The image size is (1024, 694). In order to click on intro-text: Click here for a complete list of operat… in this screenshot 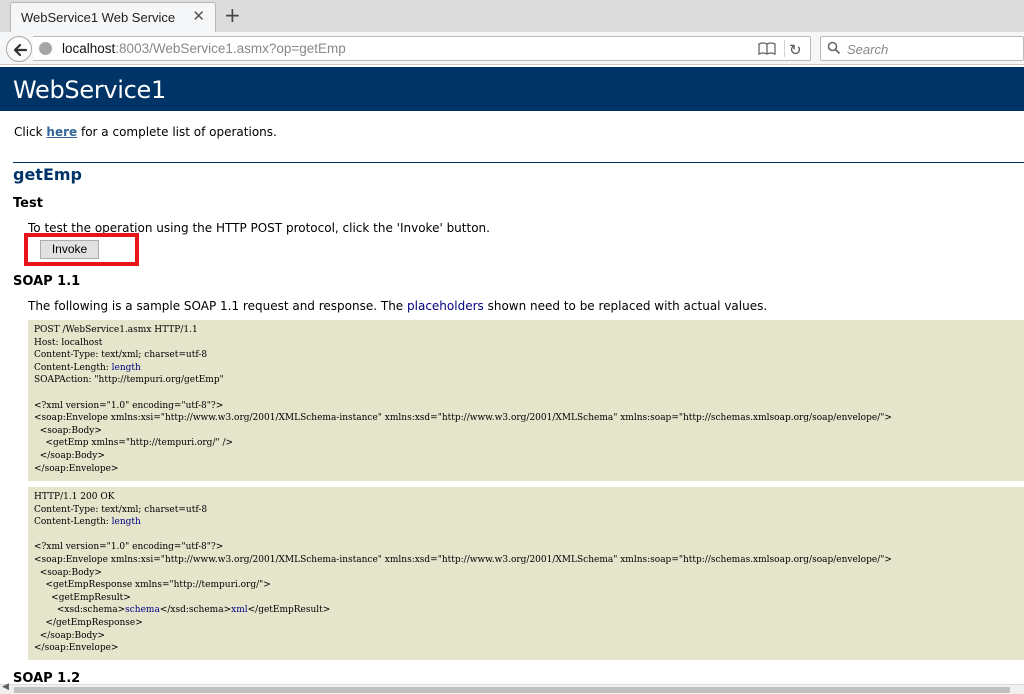, I will do `click(145, 132)`.